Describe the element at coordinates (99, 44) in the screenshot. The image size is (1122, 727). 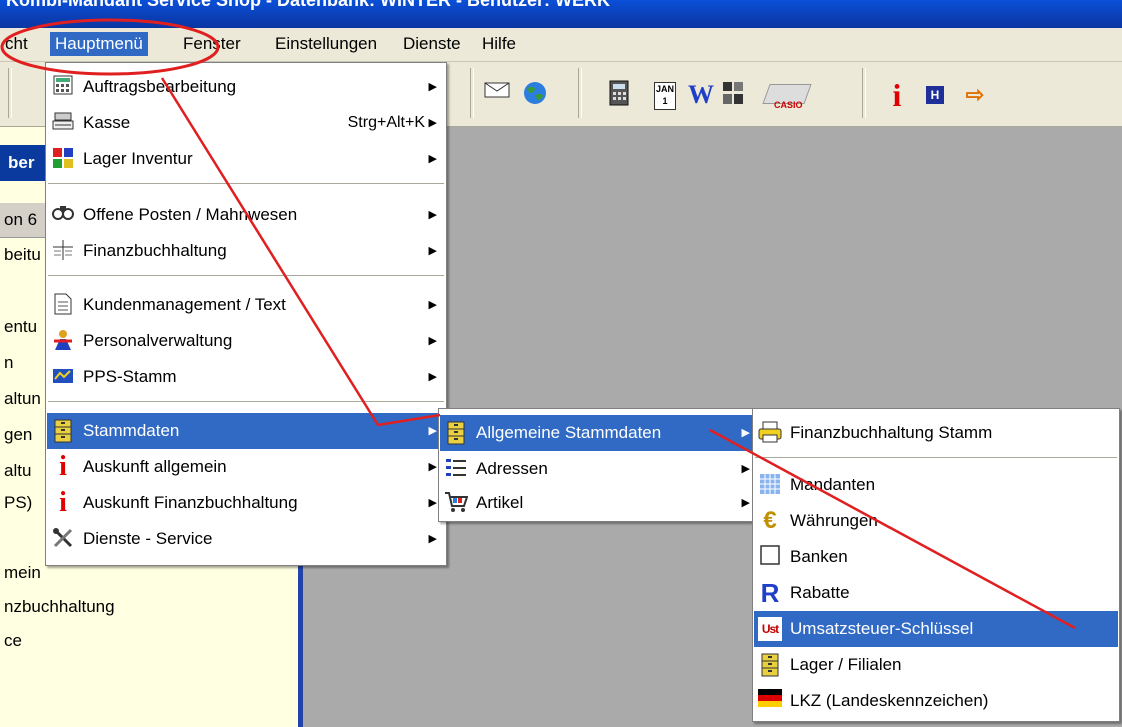
I see `menu-hauptmenue: Hauptmenü` at that location.